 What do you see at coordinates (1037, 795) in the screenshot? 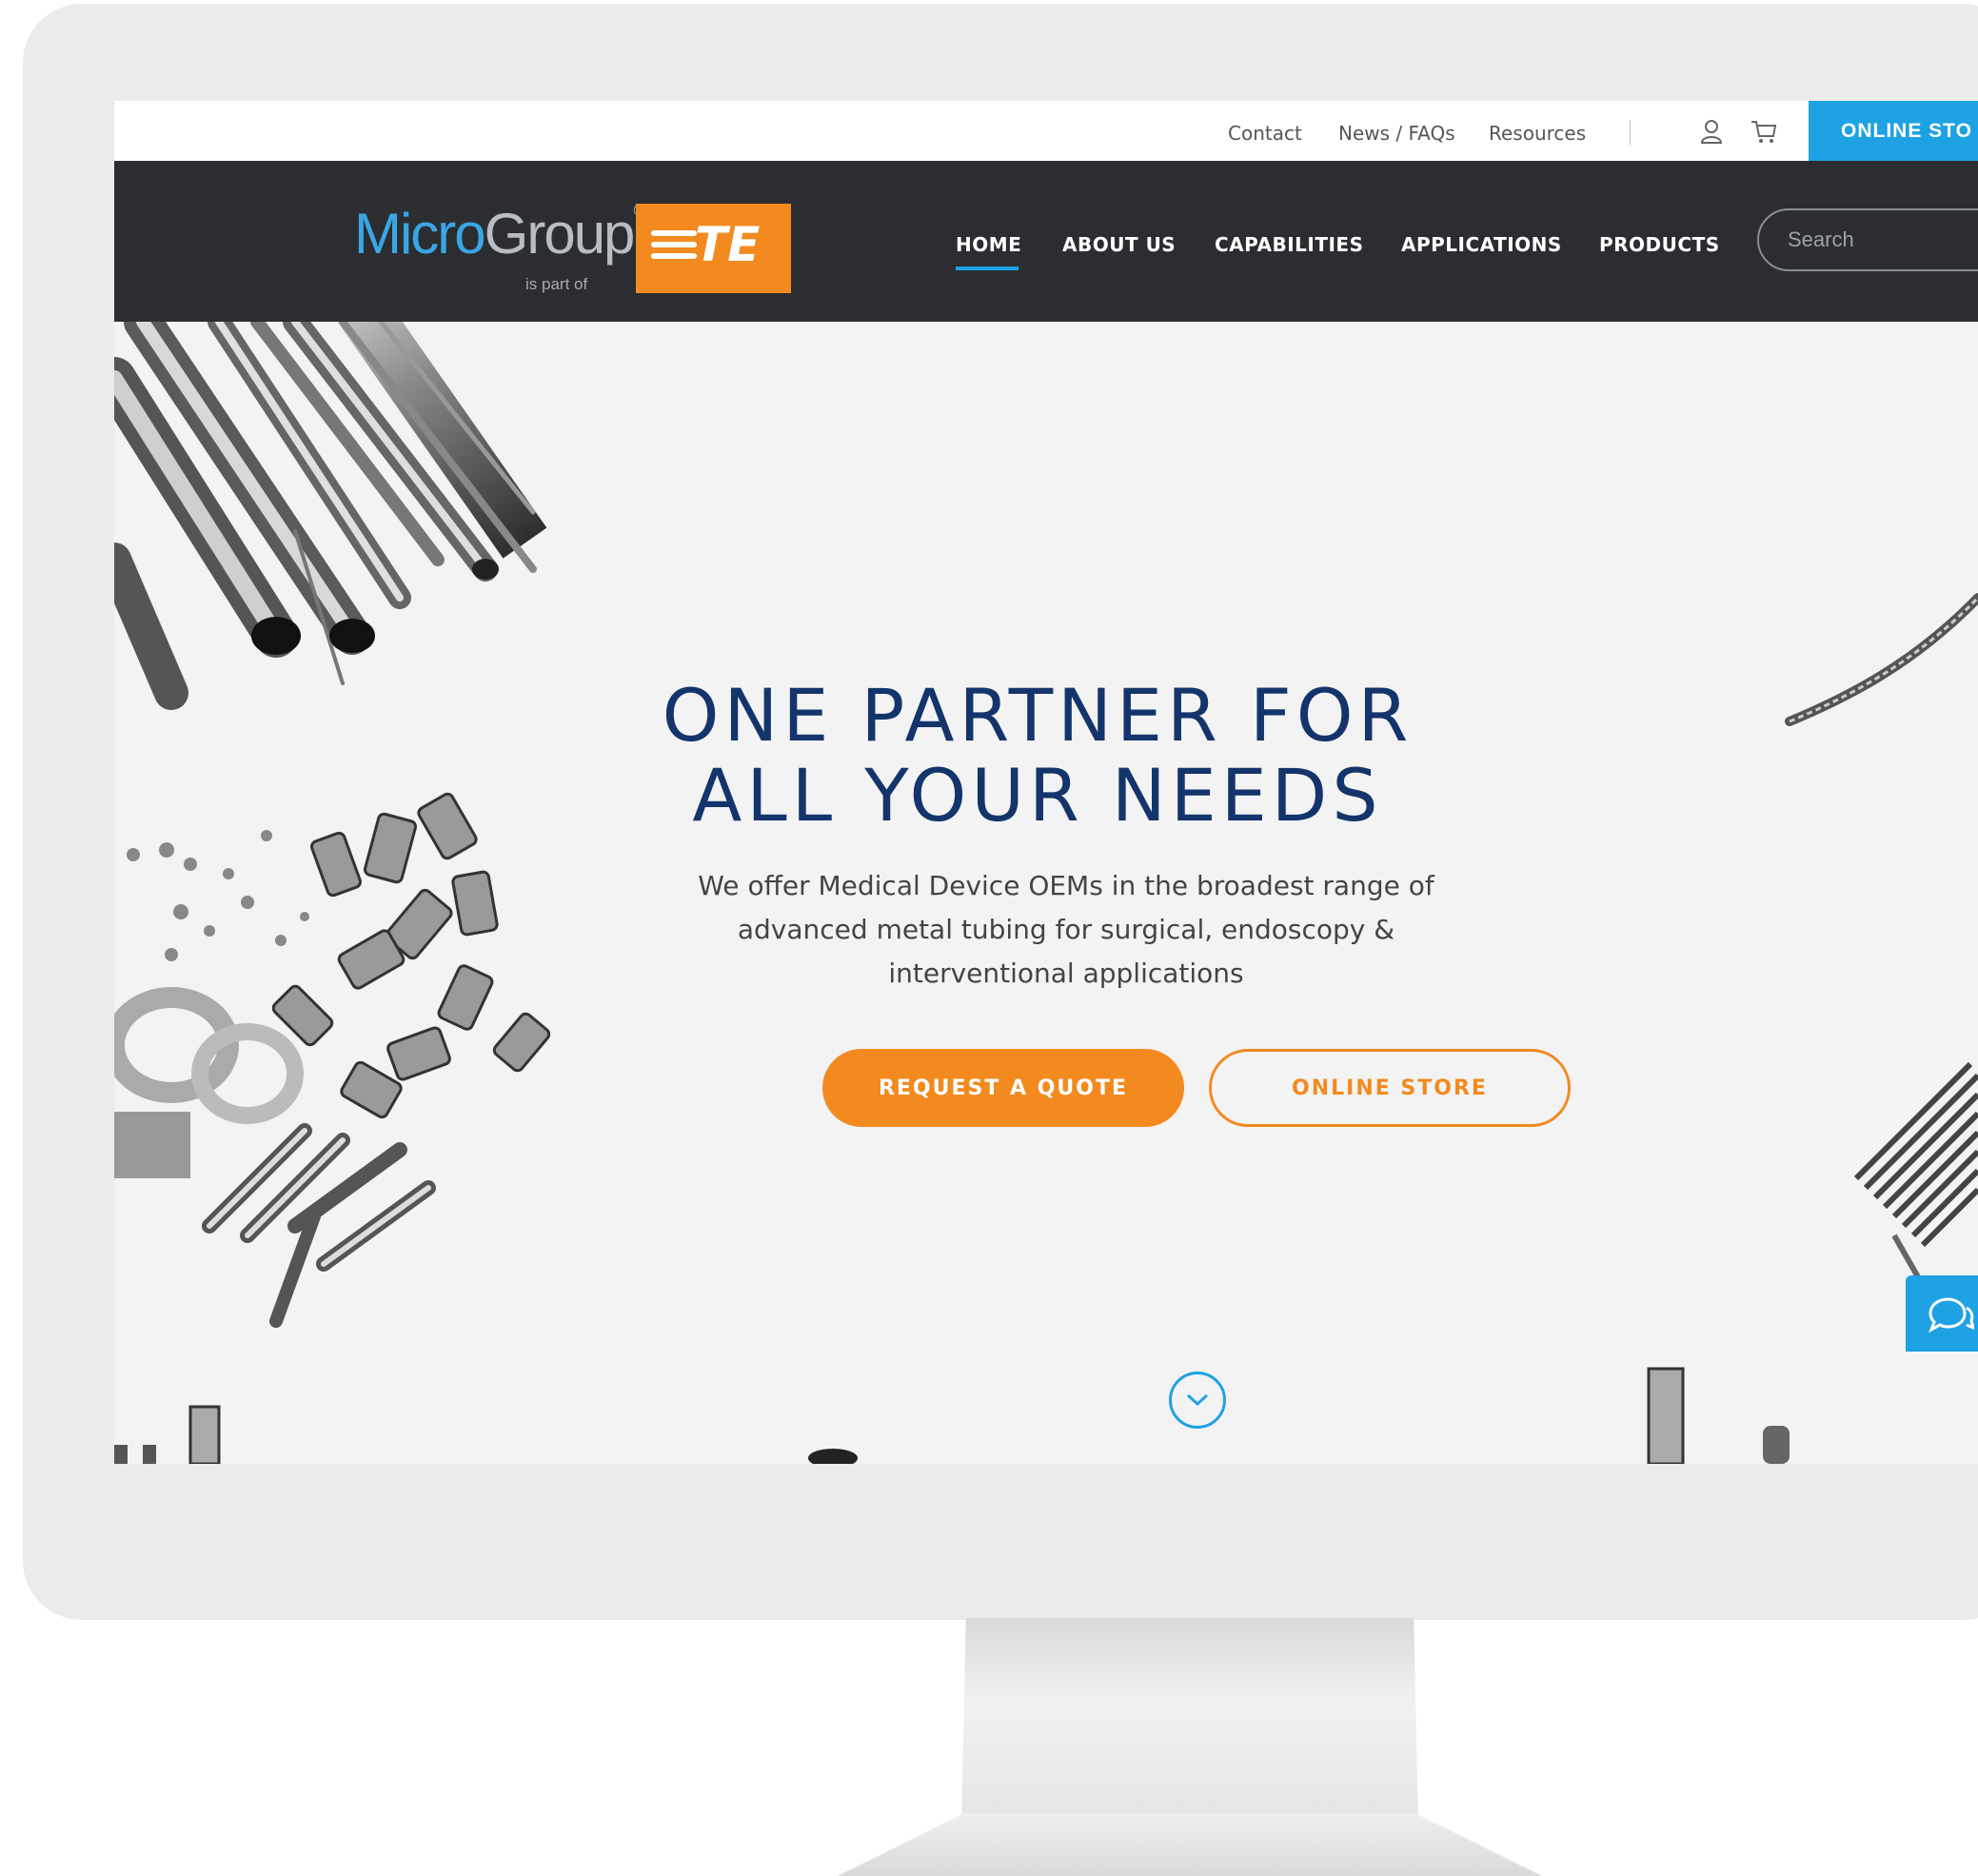
I see `hero-title-line-2: ALL YOUR NEEDS` at bounding box center [1037, 795].